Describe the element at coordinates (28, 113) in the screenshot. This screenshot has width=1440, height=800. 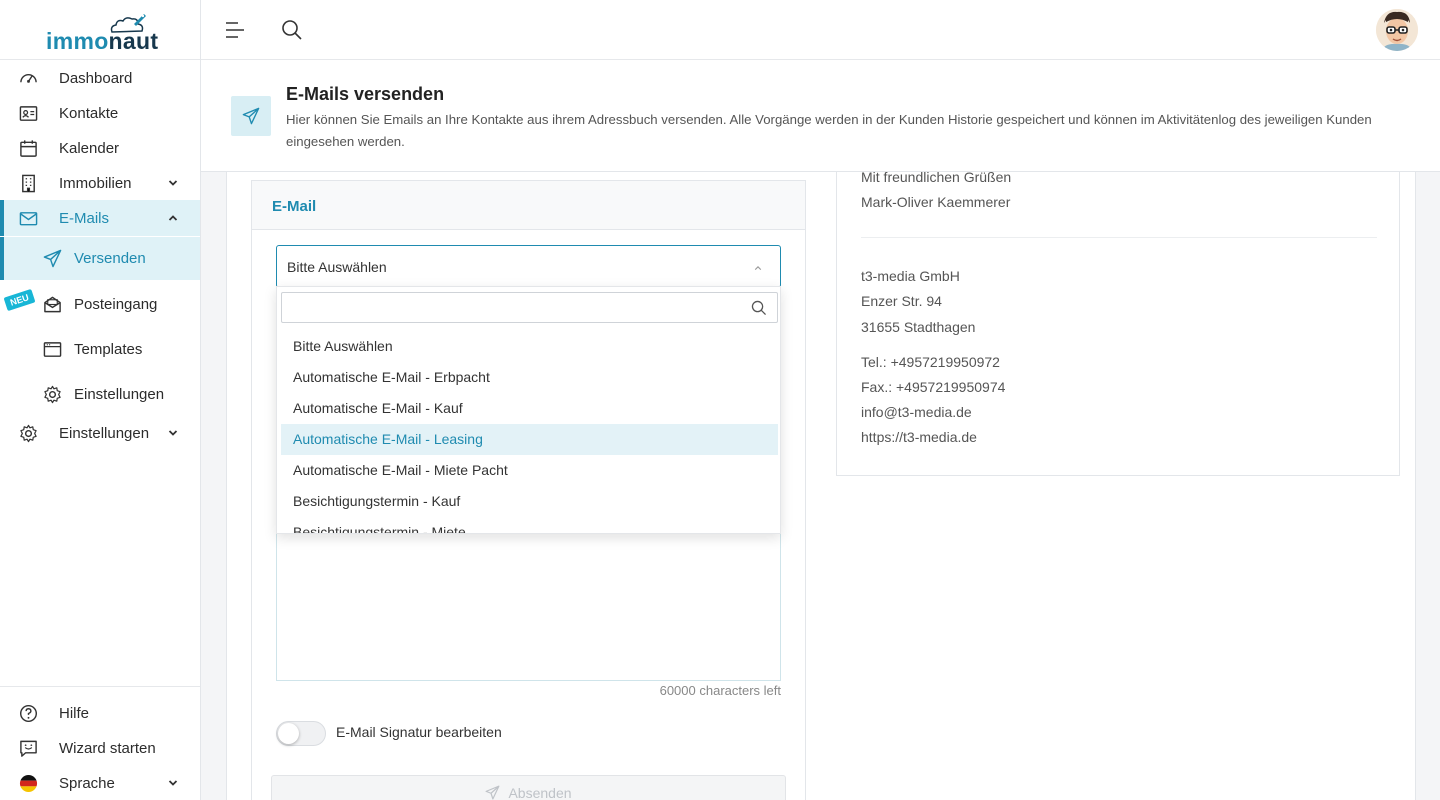
I see `contacts-icon` at that location.